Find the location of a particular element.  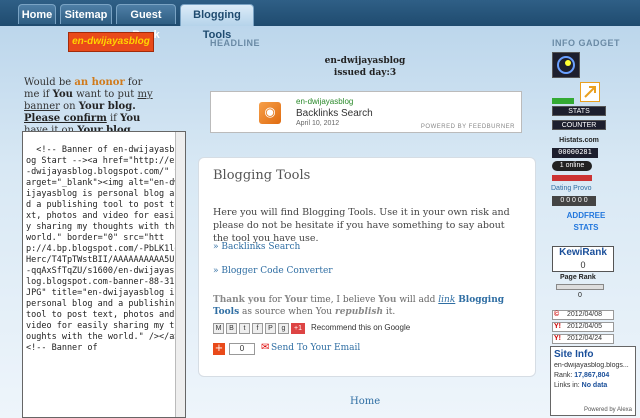

twitter-share-icon: t is located at coordinates (244, 328).